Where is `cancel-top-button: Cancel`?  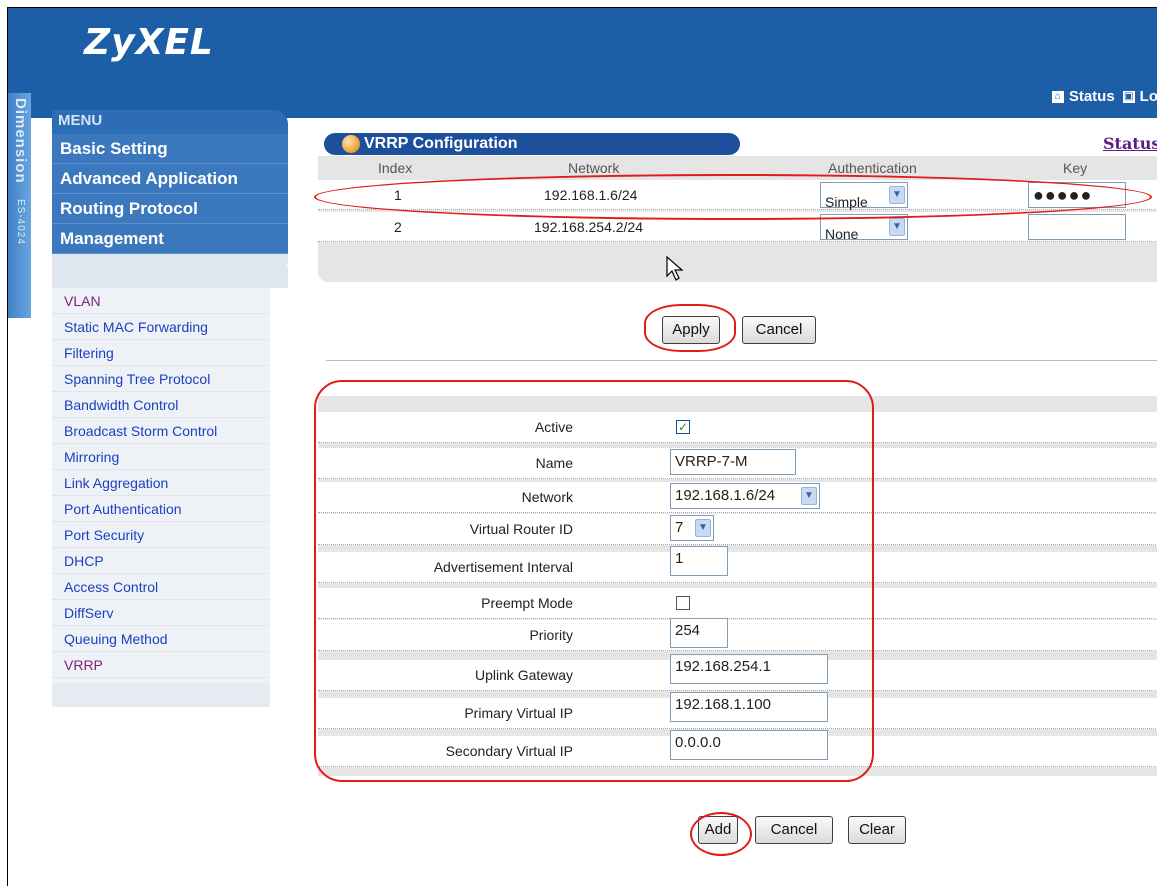 cancel-top-button: Cancel is located at coordinates (779, 330).